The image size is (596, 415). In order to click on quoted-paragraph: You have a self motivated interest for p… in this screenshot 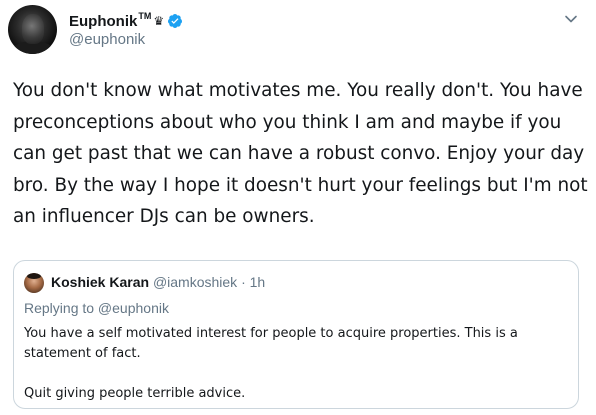, I will do `click(271, 343)`.